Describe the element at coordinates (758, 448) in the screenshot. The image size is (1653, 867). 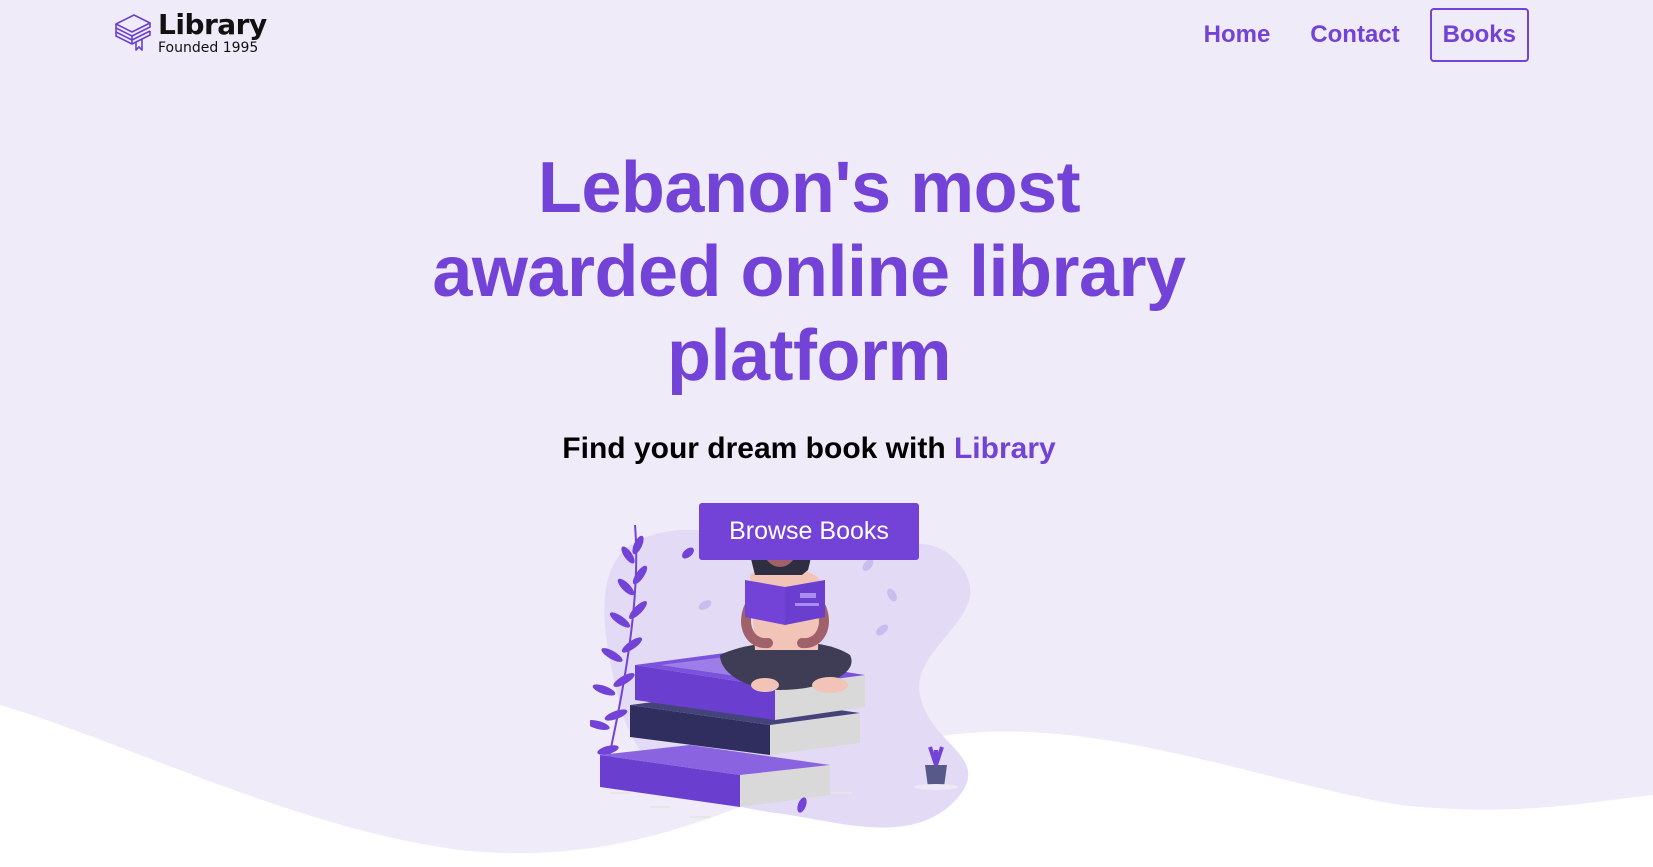
I see `tagline-prefix: Find your dream book with` at that location.